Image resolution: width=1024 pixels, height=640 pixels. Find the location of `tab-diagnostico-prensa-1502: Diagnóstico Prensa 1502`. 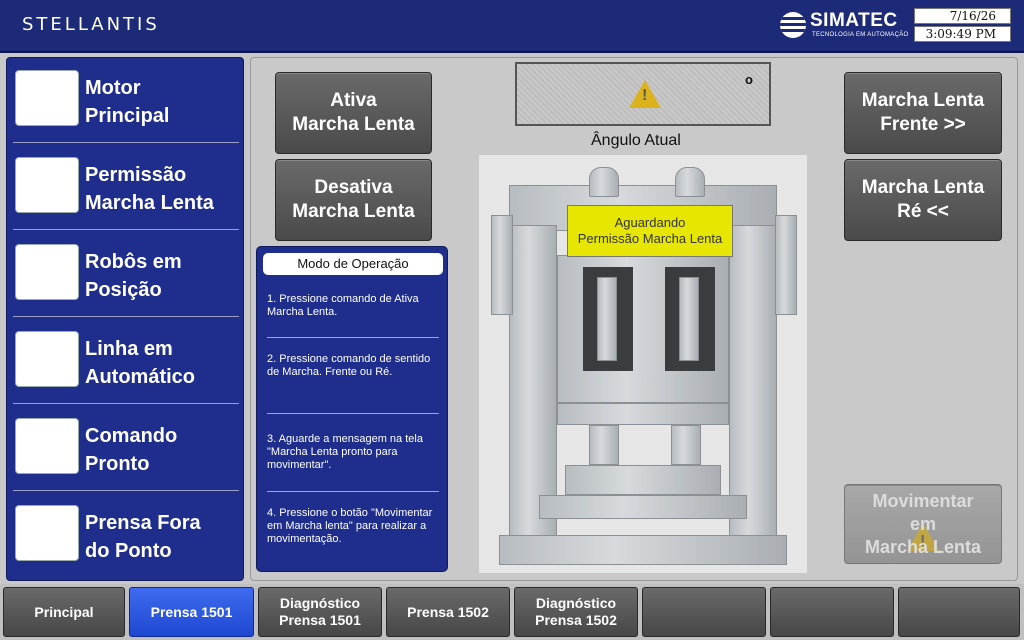

tab-diagnostico-prensa-1502: Diagnóstico Prensa 1502 is located at coordinates (576, 612).